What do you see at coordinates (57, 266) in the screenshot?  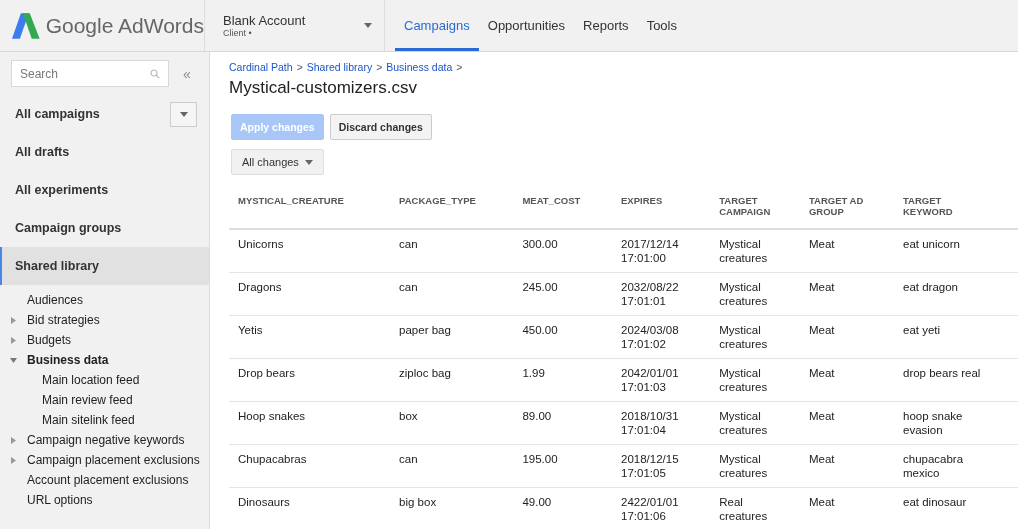 I see `sidebar-item-label: Shared library` at bounding box center [57, 266].